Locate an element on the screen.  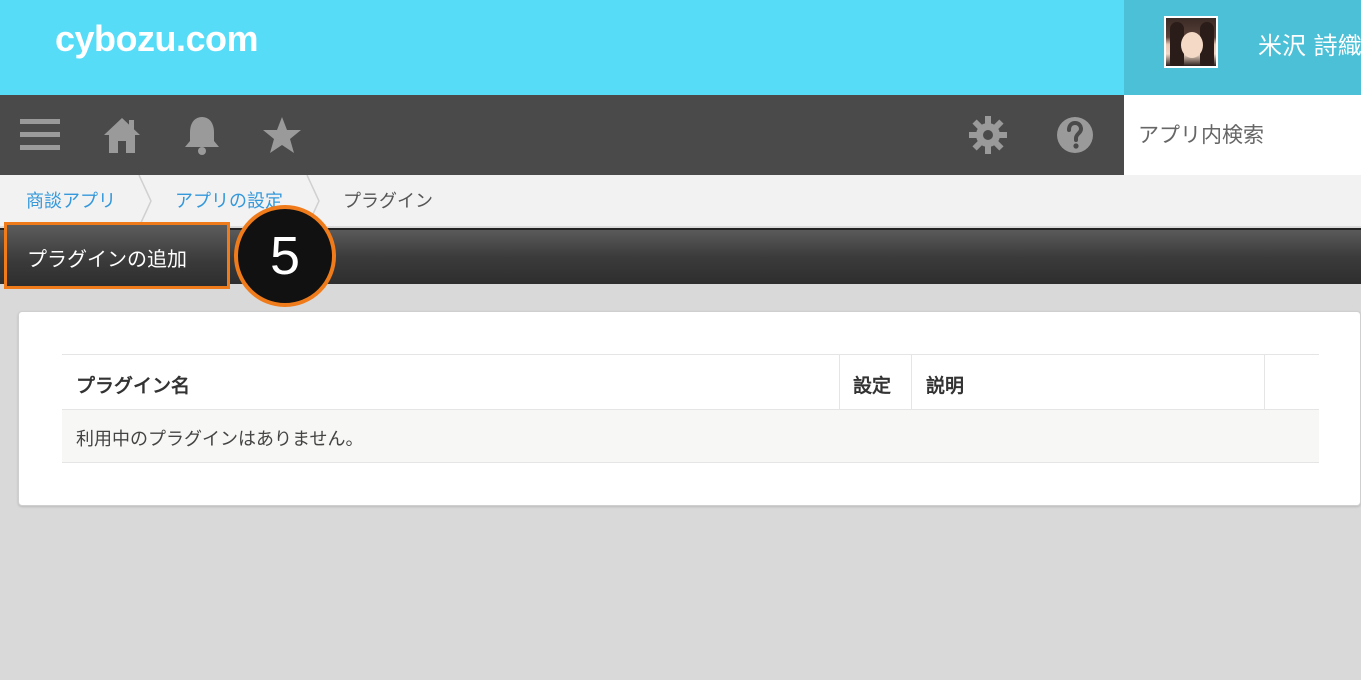
star-icon is located at coordinates (282, 135).